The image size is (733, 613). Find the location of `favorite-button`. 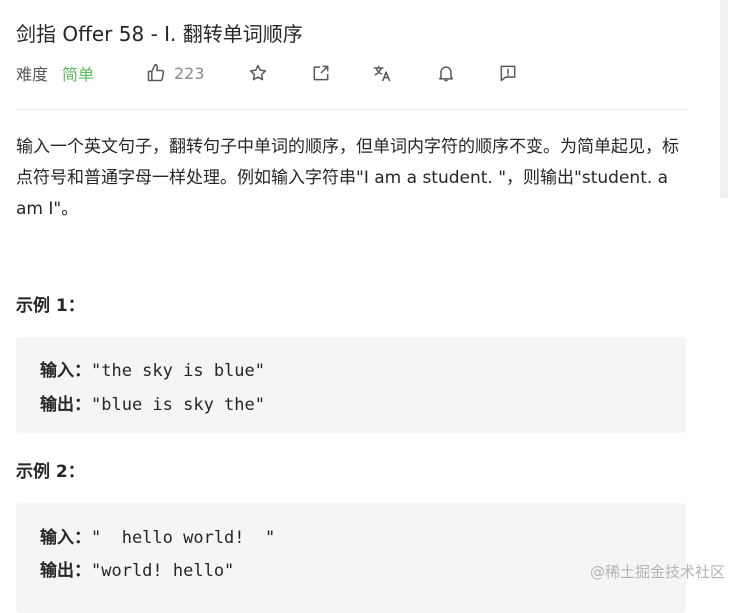

favorite-button is located at coordinates (258, 73).